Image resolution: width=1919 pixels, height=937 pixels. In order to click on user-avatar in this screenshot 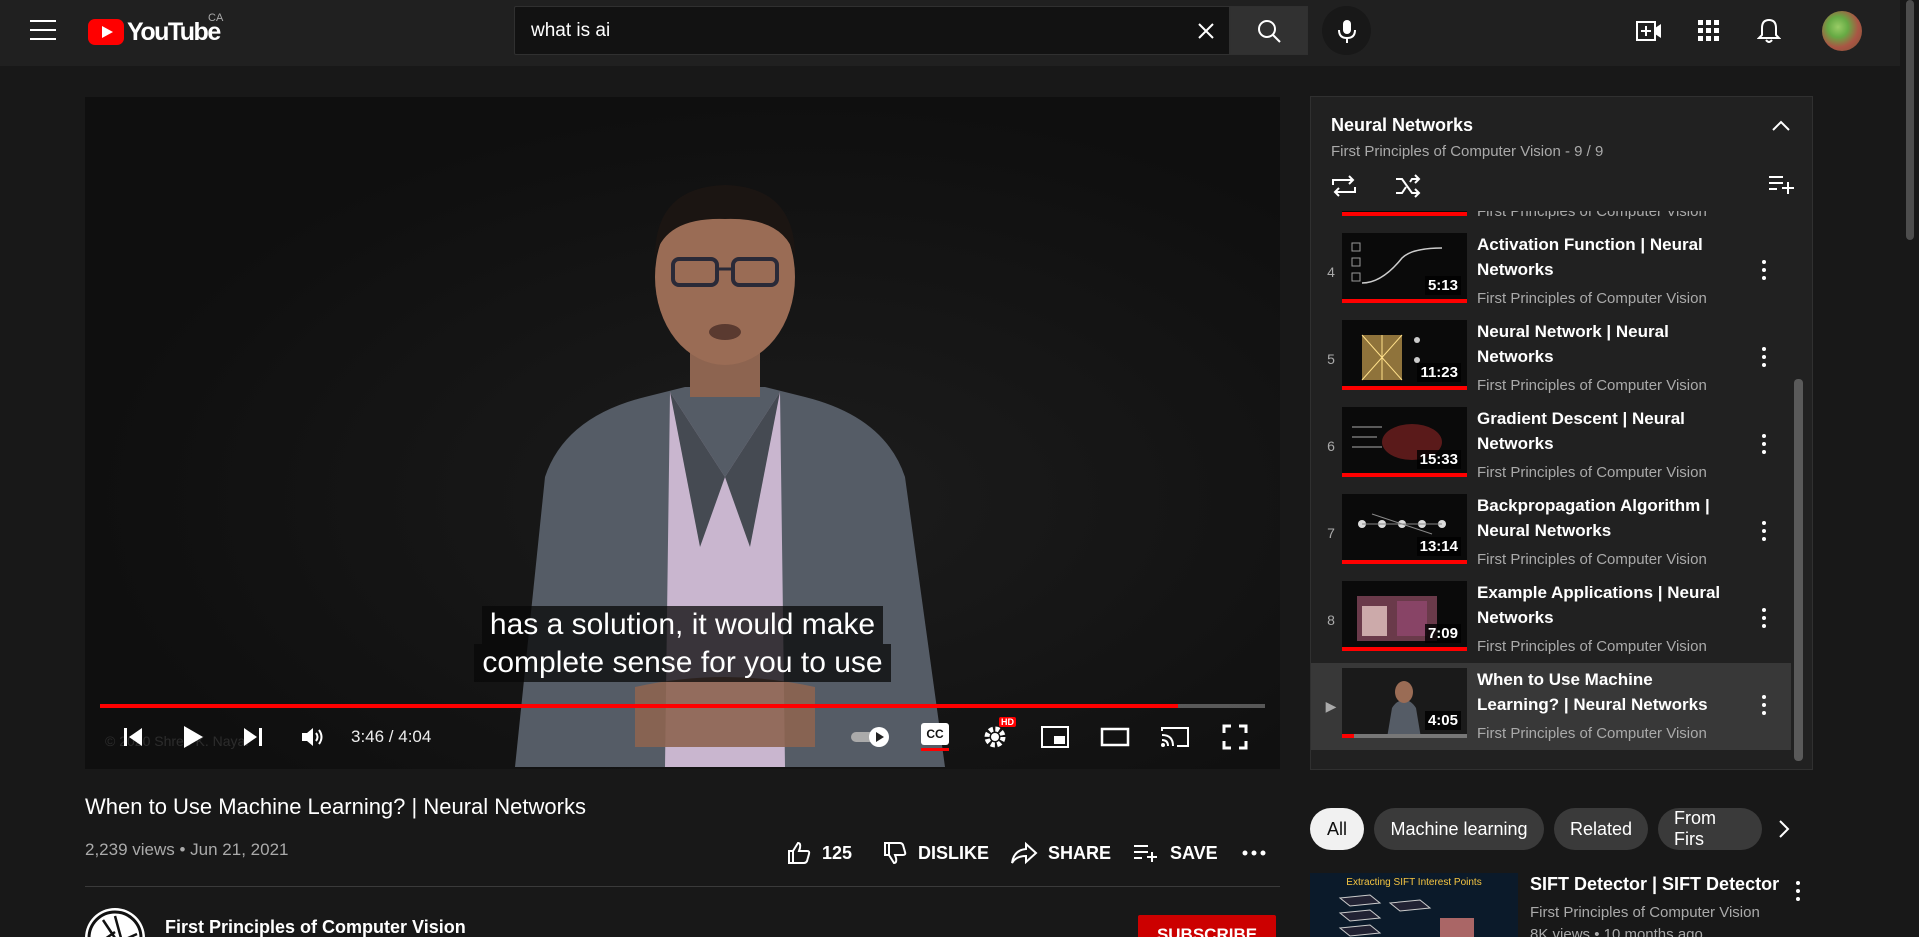, I will do `click(1842, 31)`.